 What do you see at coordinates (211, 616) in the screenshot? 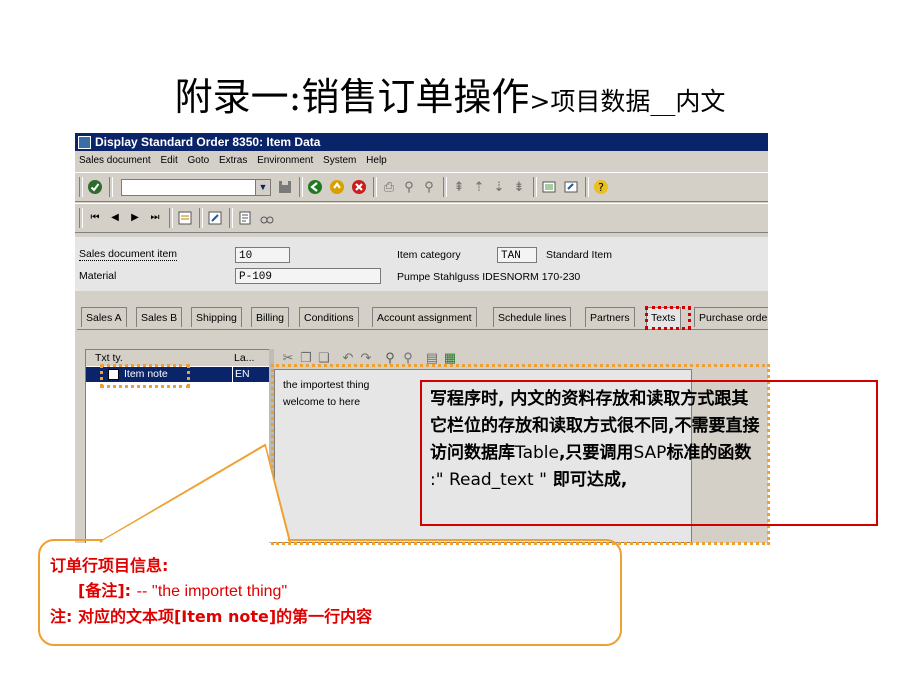
I see `callout-line-3: 注: 对应的文本项[Item note]的第一行内容` at bounding box center [211, 616].